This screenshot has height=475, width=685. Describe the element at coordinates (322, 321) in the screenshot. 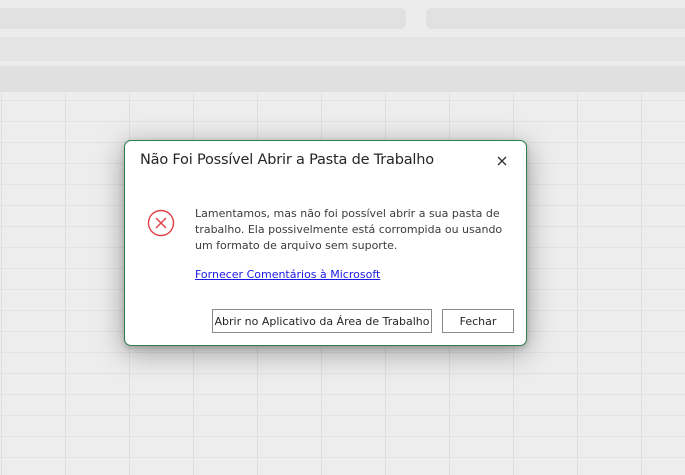

I see `open-in-desktop-app-button: Abrir no Aplicativo da Área de Trabalho` at that location.